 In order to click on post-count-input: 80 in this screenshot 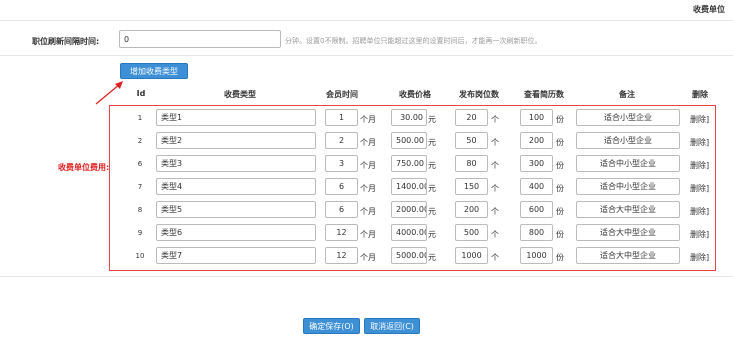, I will do `click(471, 163)`.